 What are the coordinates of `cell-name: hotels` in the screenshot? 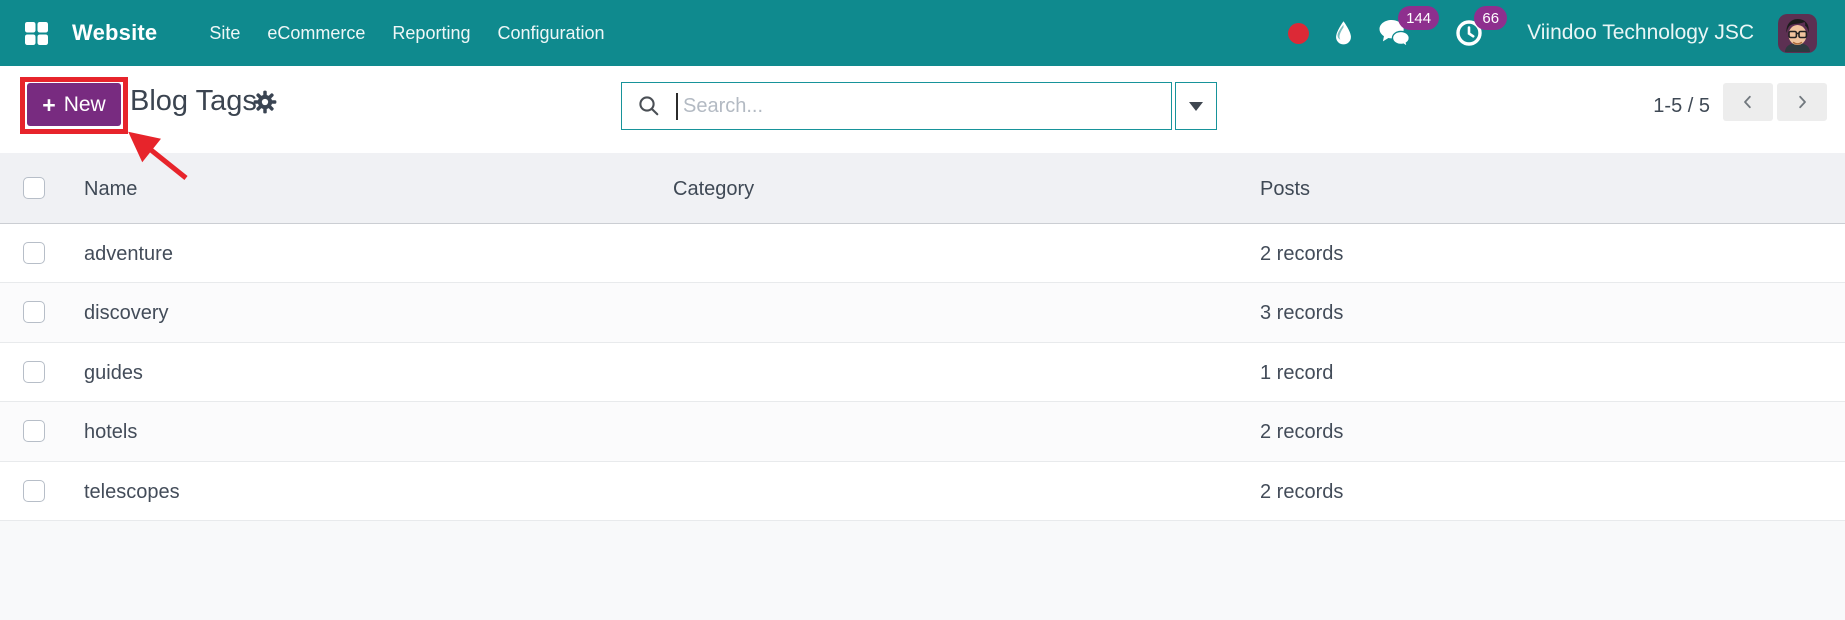 It's located at (111, 432).